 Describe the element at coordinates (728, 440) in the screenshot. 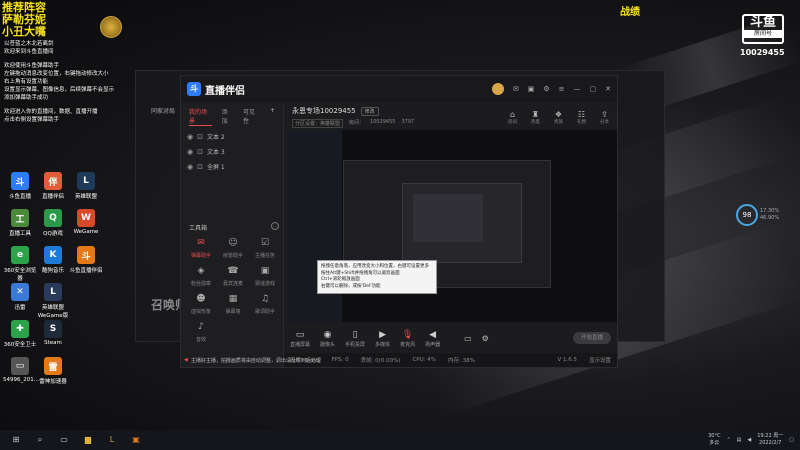

I see `tray-arrow-icon: ⌃` at that location.